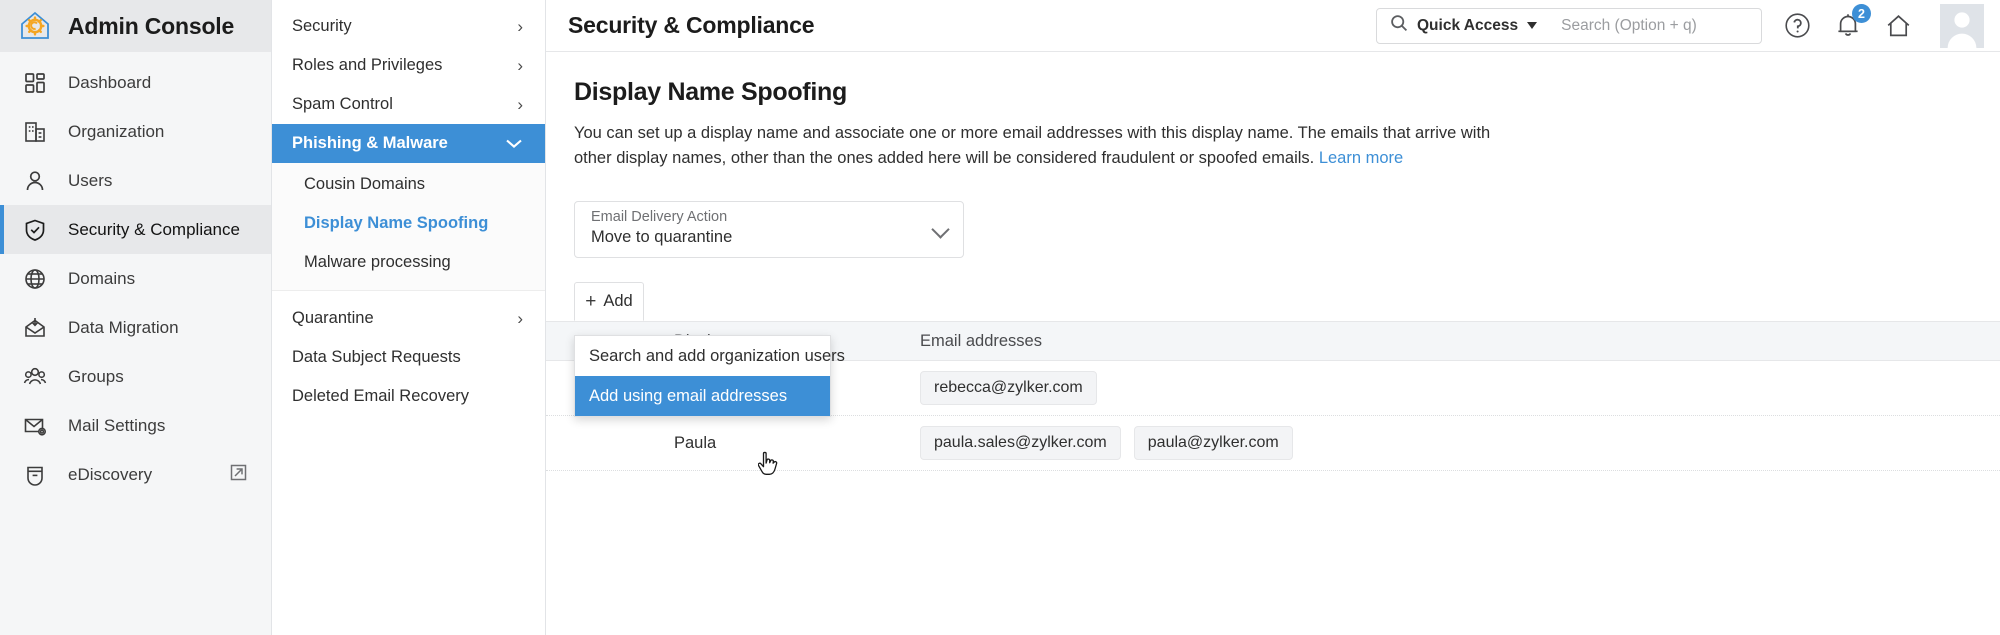  I want to click on sidebar-item-dashboard: Dashboard, so click(135, 82).